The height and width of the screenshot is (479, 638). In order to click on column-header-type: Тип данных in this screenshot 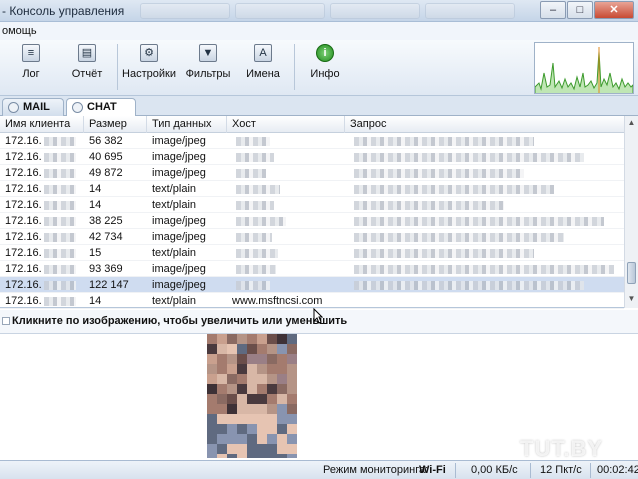, I will do `click(187, 124)`.